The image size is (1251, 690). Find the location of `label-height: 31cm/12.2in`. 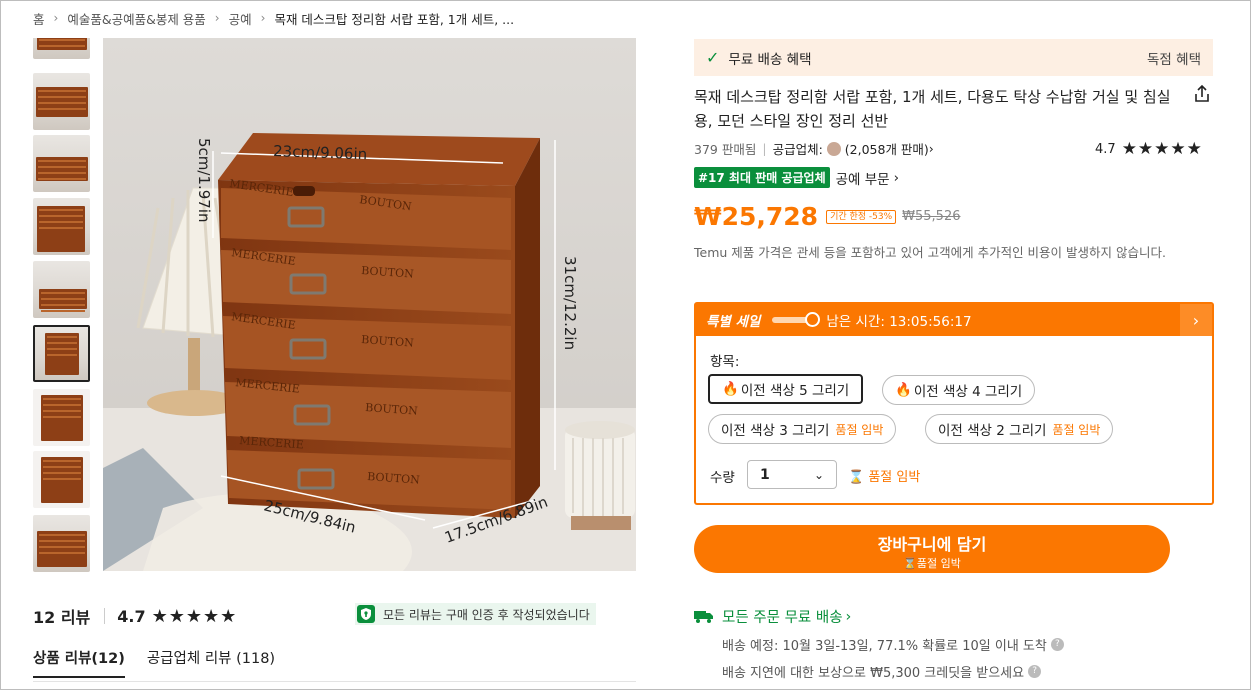

label-height: 31cm/12.2in is located at coordinates (570, 303).